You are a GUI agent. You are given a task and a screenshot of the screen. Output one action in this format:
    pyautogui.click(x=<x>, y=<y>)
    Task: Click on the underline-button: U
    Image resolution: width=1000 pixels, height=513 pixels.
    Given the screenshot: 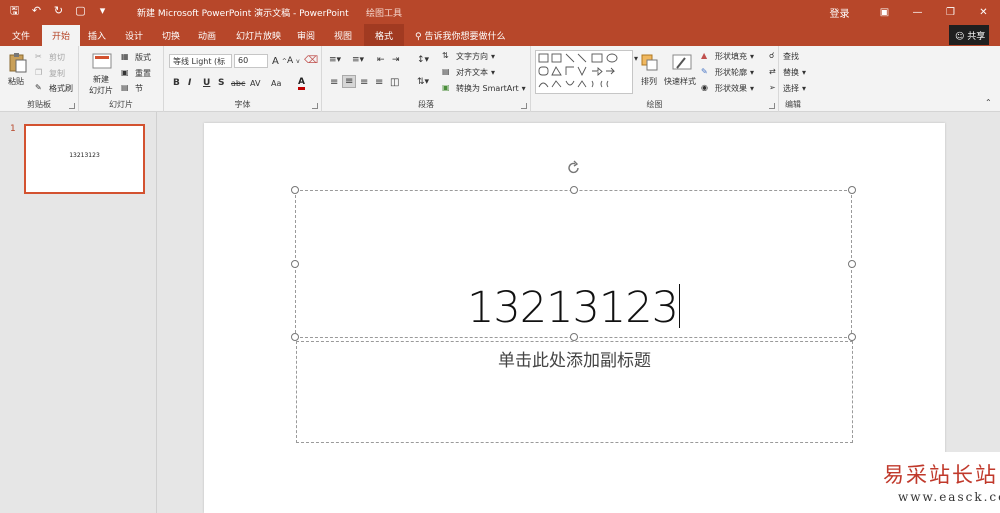 What is the action you would take?
    pyautogui.click(x=206, y=83)
    